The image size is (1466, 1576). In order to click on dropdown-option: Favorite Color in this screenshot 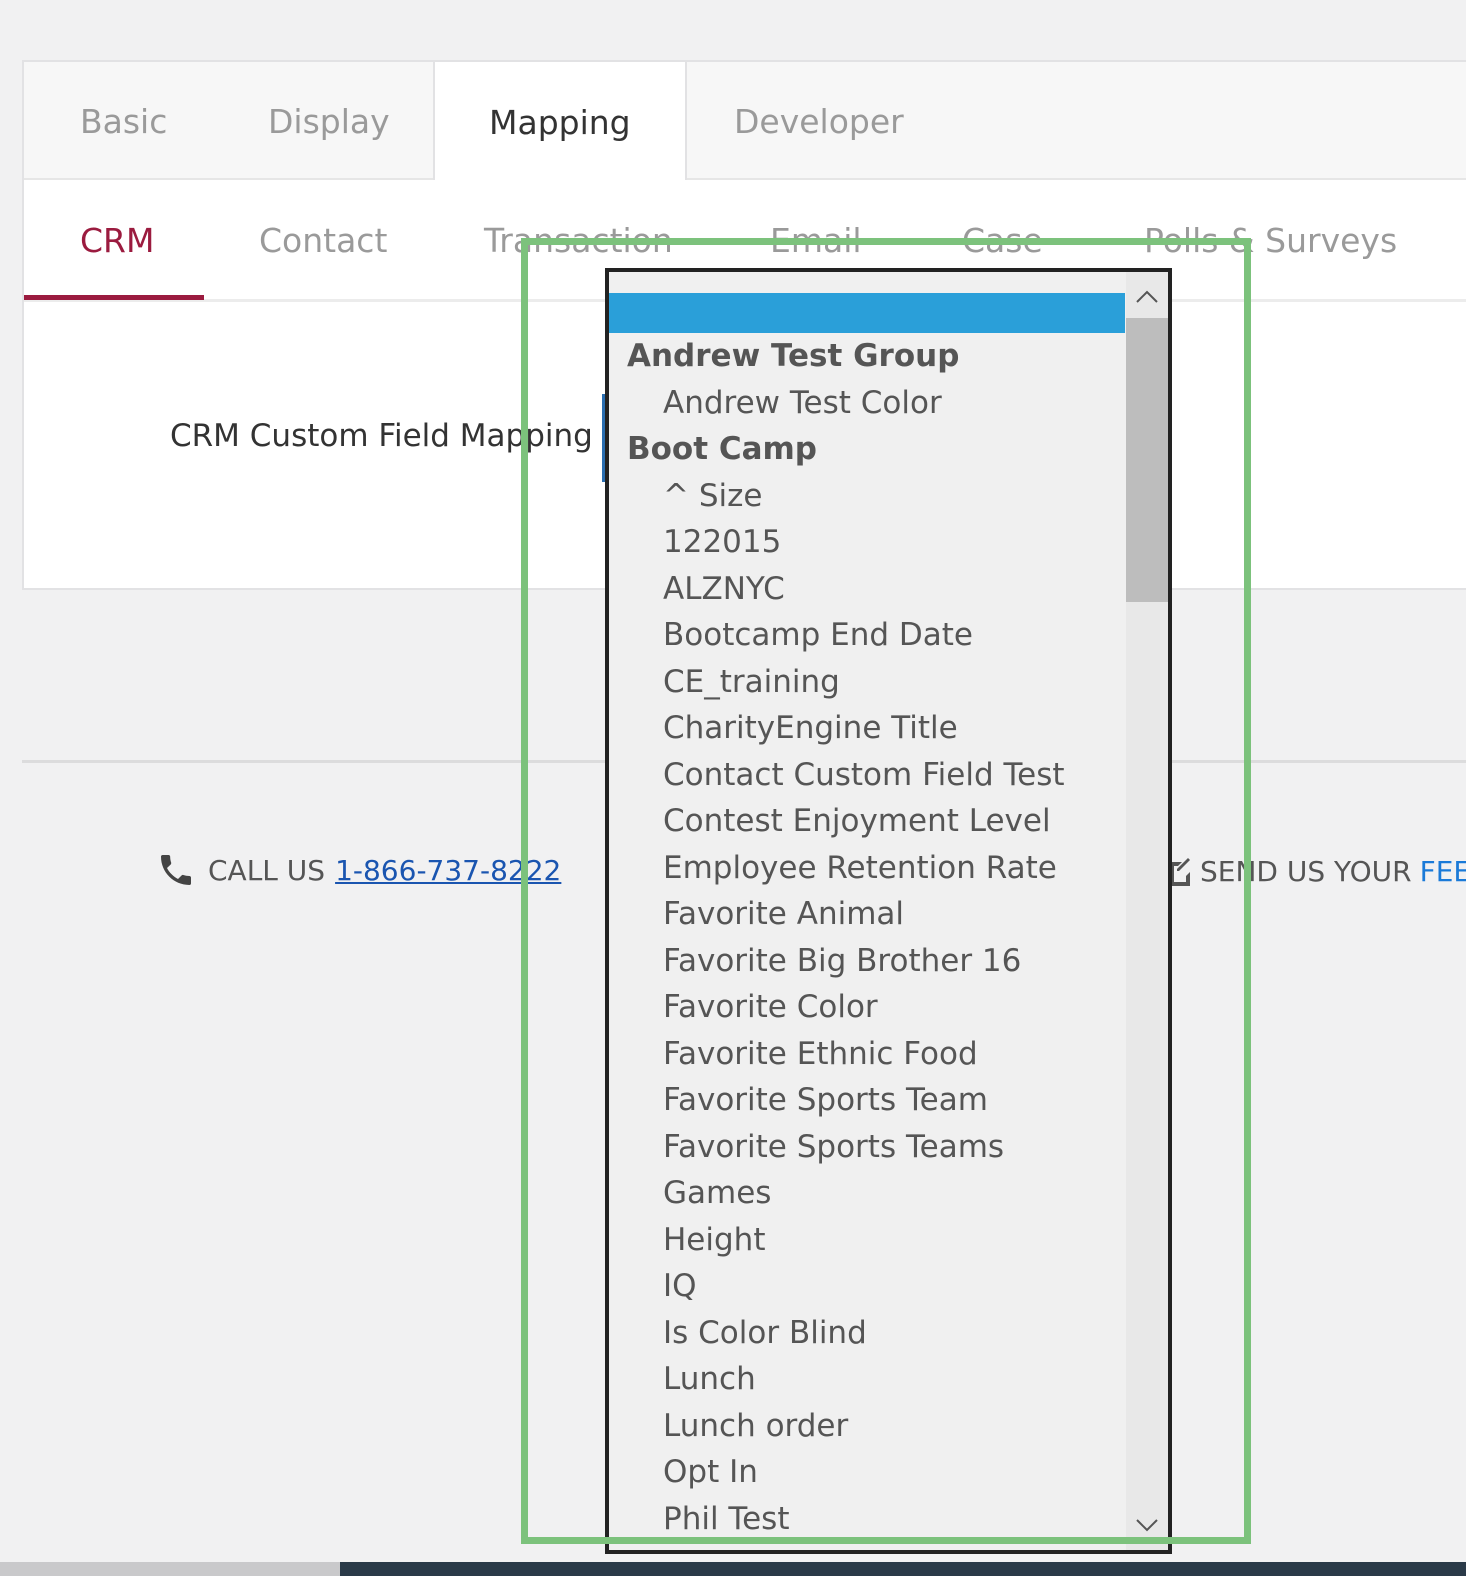, I will do `click(867, 1007)`.